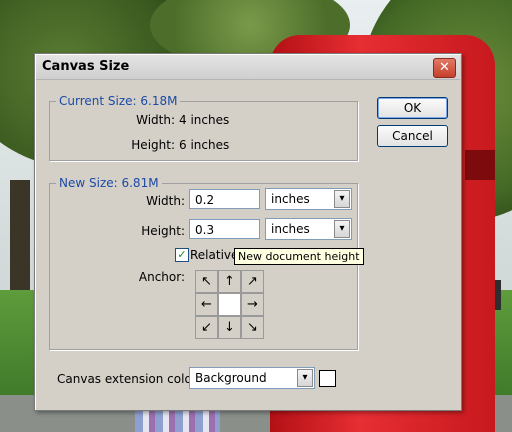 The height and width of the screenshot is (432, 512). What do you see at coordinates (327, 378) in the screenshot?
I see `extension-color-swatch` at bounding box center [327, 378].